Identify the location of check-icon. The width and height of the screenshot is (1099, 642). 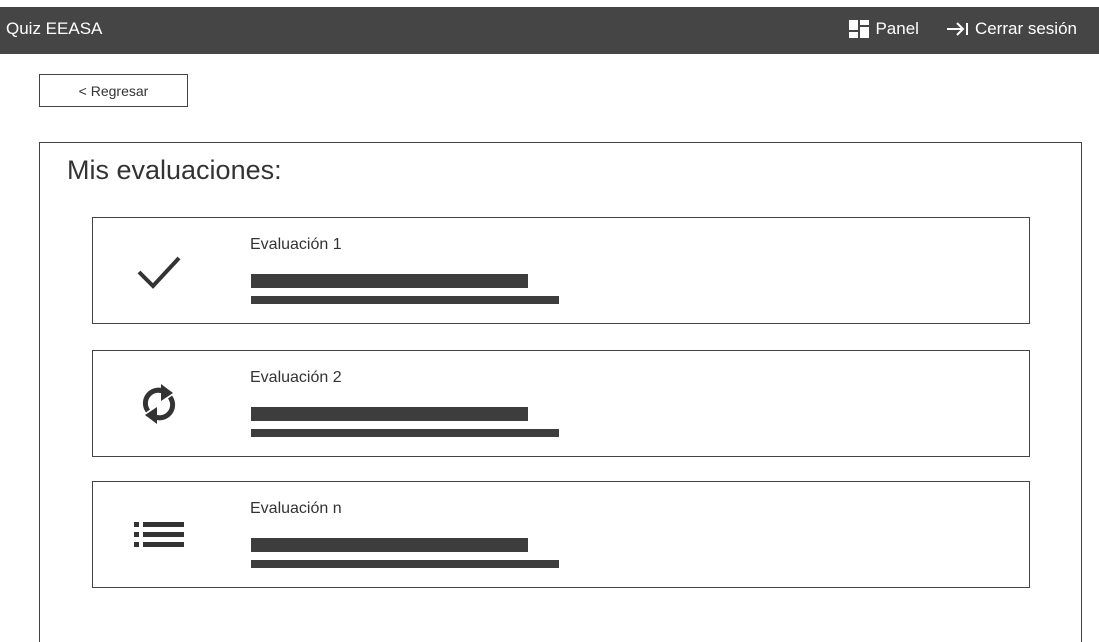
(159, 271).